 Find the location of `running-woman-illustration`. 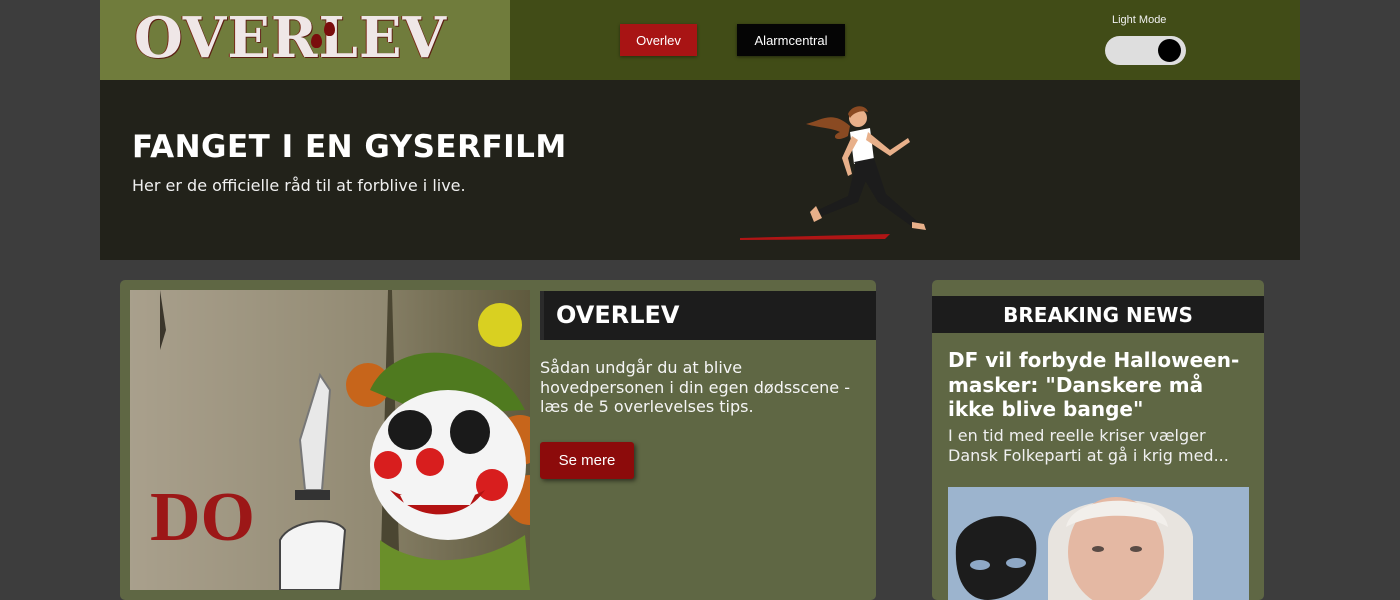

running-woman-illustration is located at coordinates (833, 173).